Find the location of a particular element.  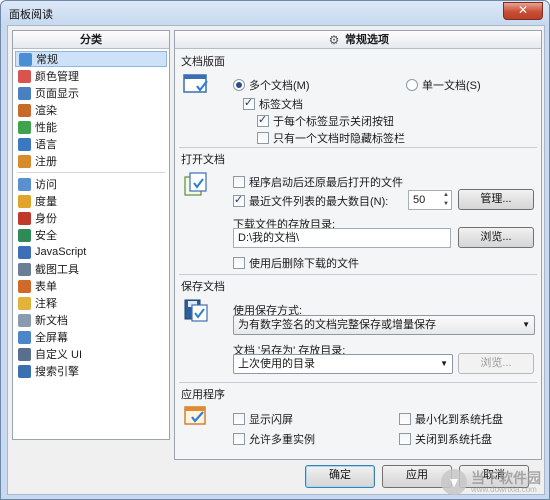

checkbox-close-each-tab: 于每个标签显示关闭按钮 is located at coordinates (325, 121).